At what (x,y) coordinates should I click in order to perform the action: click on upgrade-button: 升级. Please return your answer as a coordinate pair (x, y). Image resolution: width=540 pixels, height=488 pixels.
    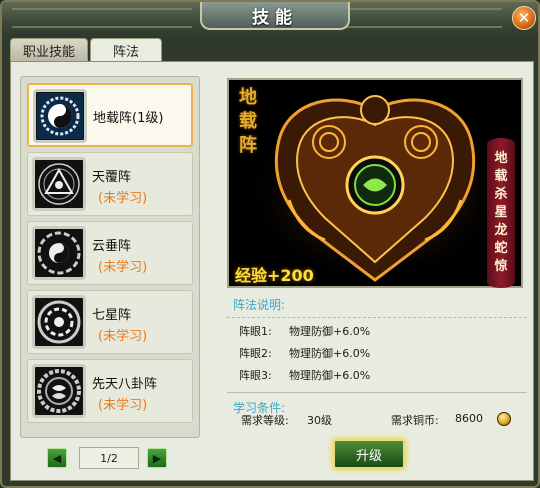
    Looking at the image, I should click on (369, 454).